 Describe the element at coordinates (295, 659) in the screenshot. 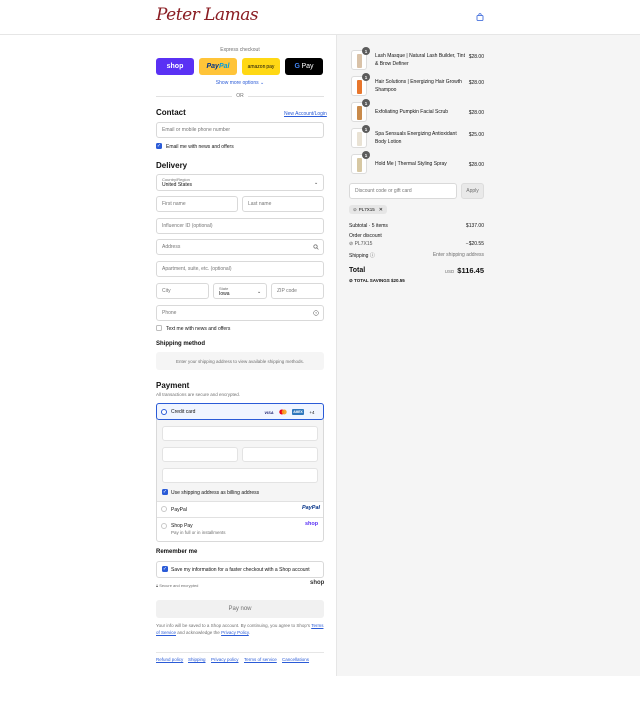

I see `cancellations-link: Cancellations` at that location.